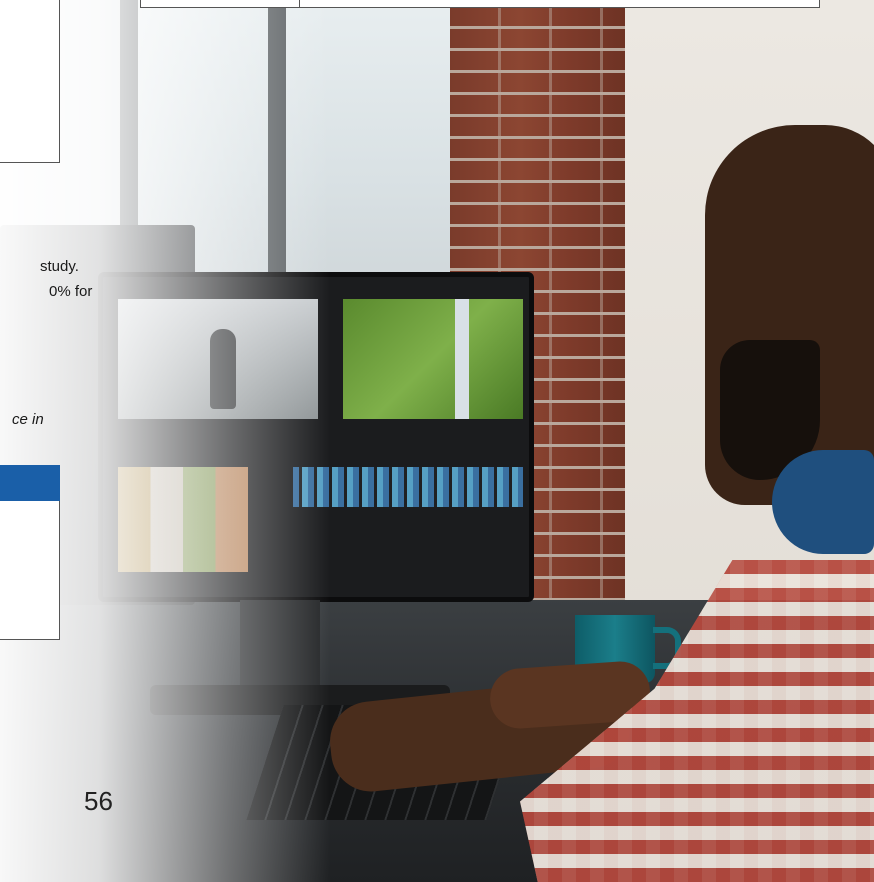 This screenshot has width=874, height=882. What do you see at coordinates (59, 266) in the screenshot?
I see `body-text-line: study.` at bounding box center [59, 266].